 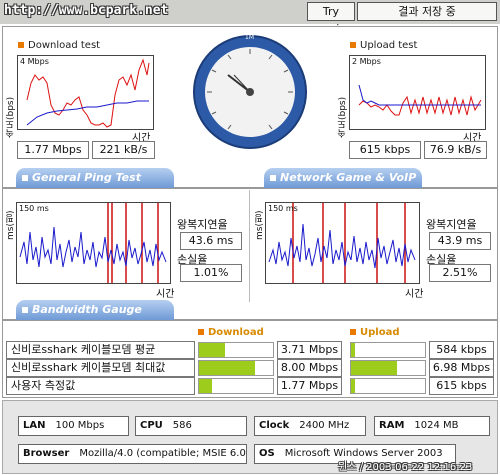 I want to click on bandwidth-row-avg-down-bar, so click(x=236, y=350).